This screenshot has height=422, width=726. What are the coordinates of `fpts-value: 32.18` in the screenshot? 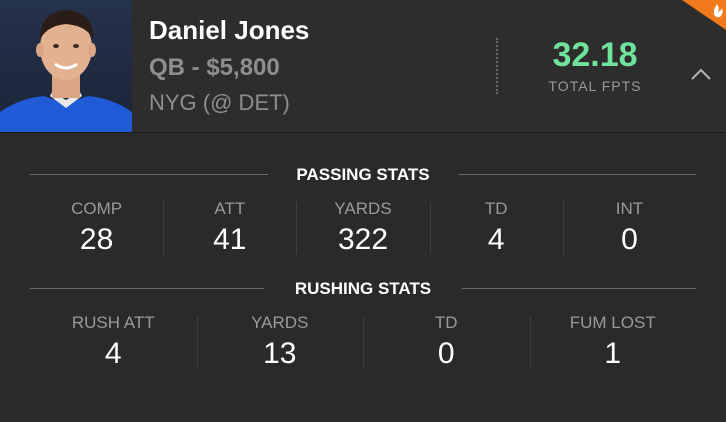 It's located at (595, 55).